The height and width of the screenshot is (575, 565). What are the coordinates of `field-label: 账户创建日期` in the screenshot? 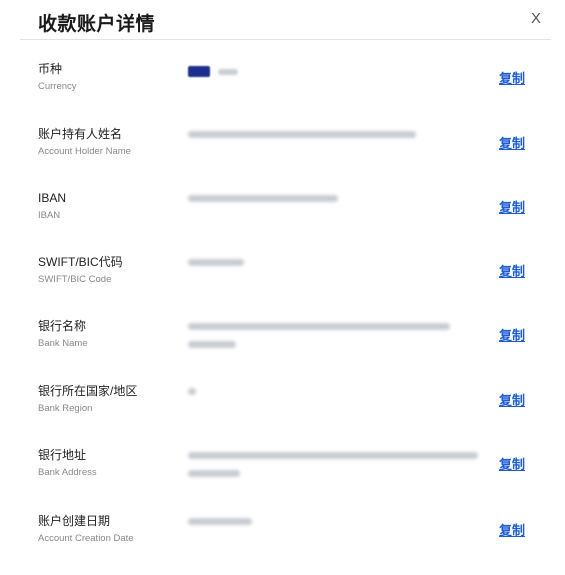 It's located at (74, 521).